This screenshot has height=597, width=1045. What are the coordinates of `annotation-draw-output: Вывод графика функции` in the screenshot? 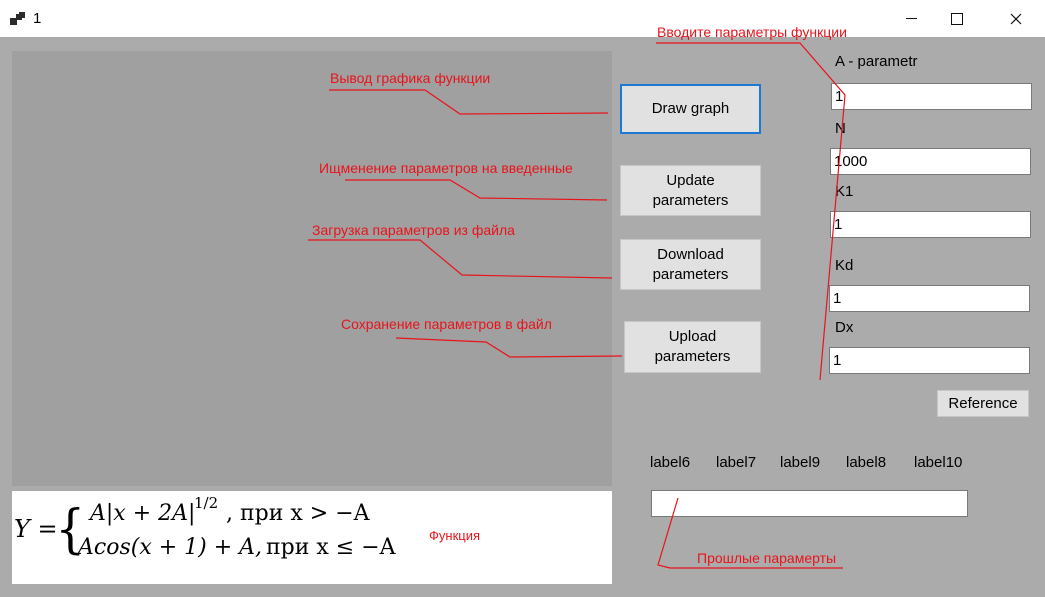 It's located at (410, 78).